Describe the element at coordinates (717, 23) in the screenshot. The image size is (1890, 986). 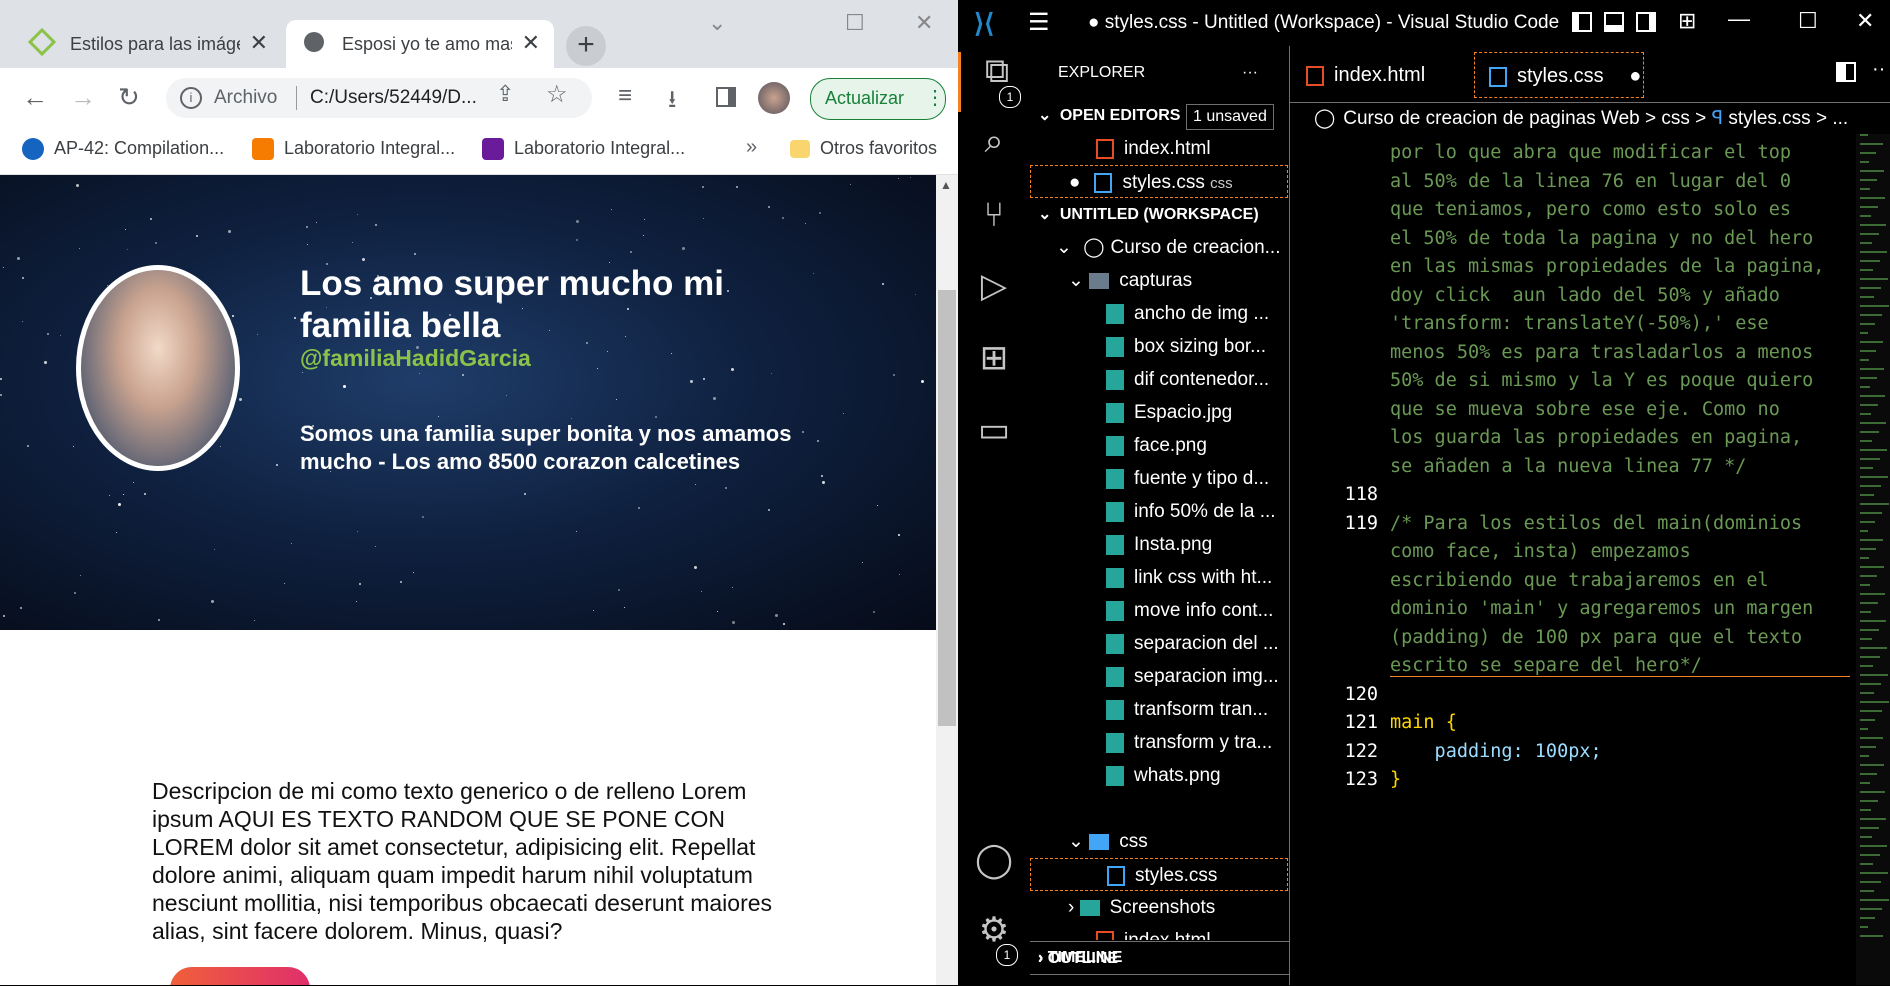
I see `tab-search-icon: ⌄` at that location.